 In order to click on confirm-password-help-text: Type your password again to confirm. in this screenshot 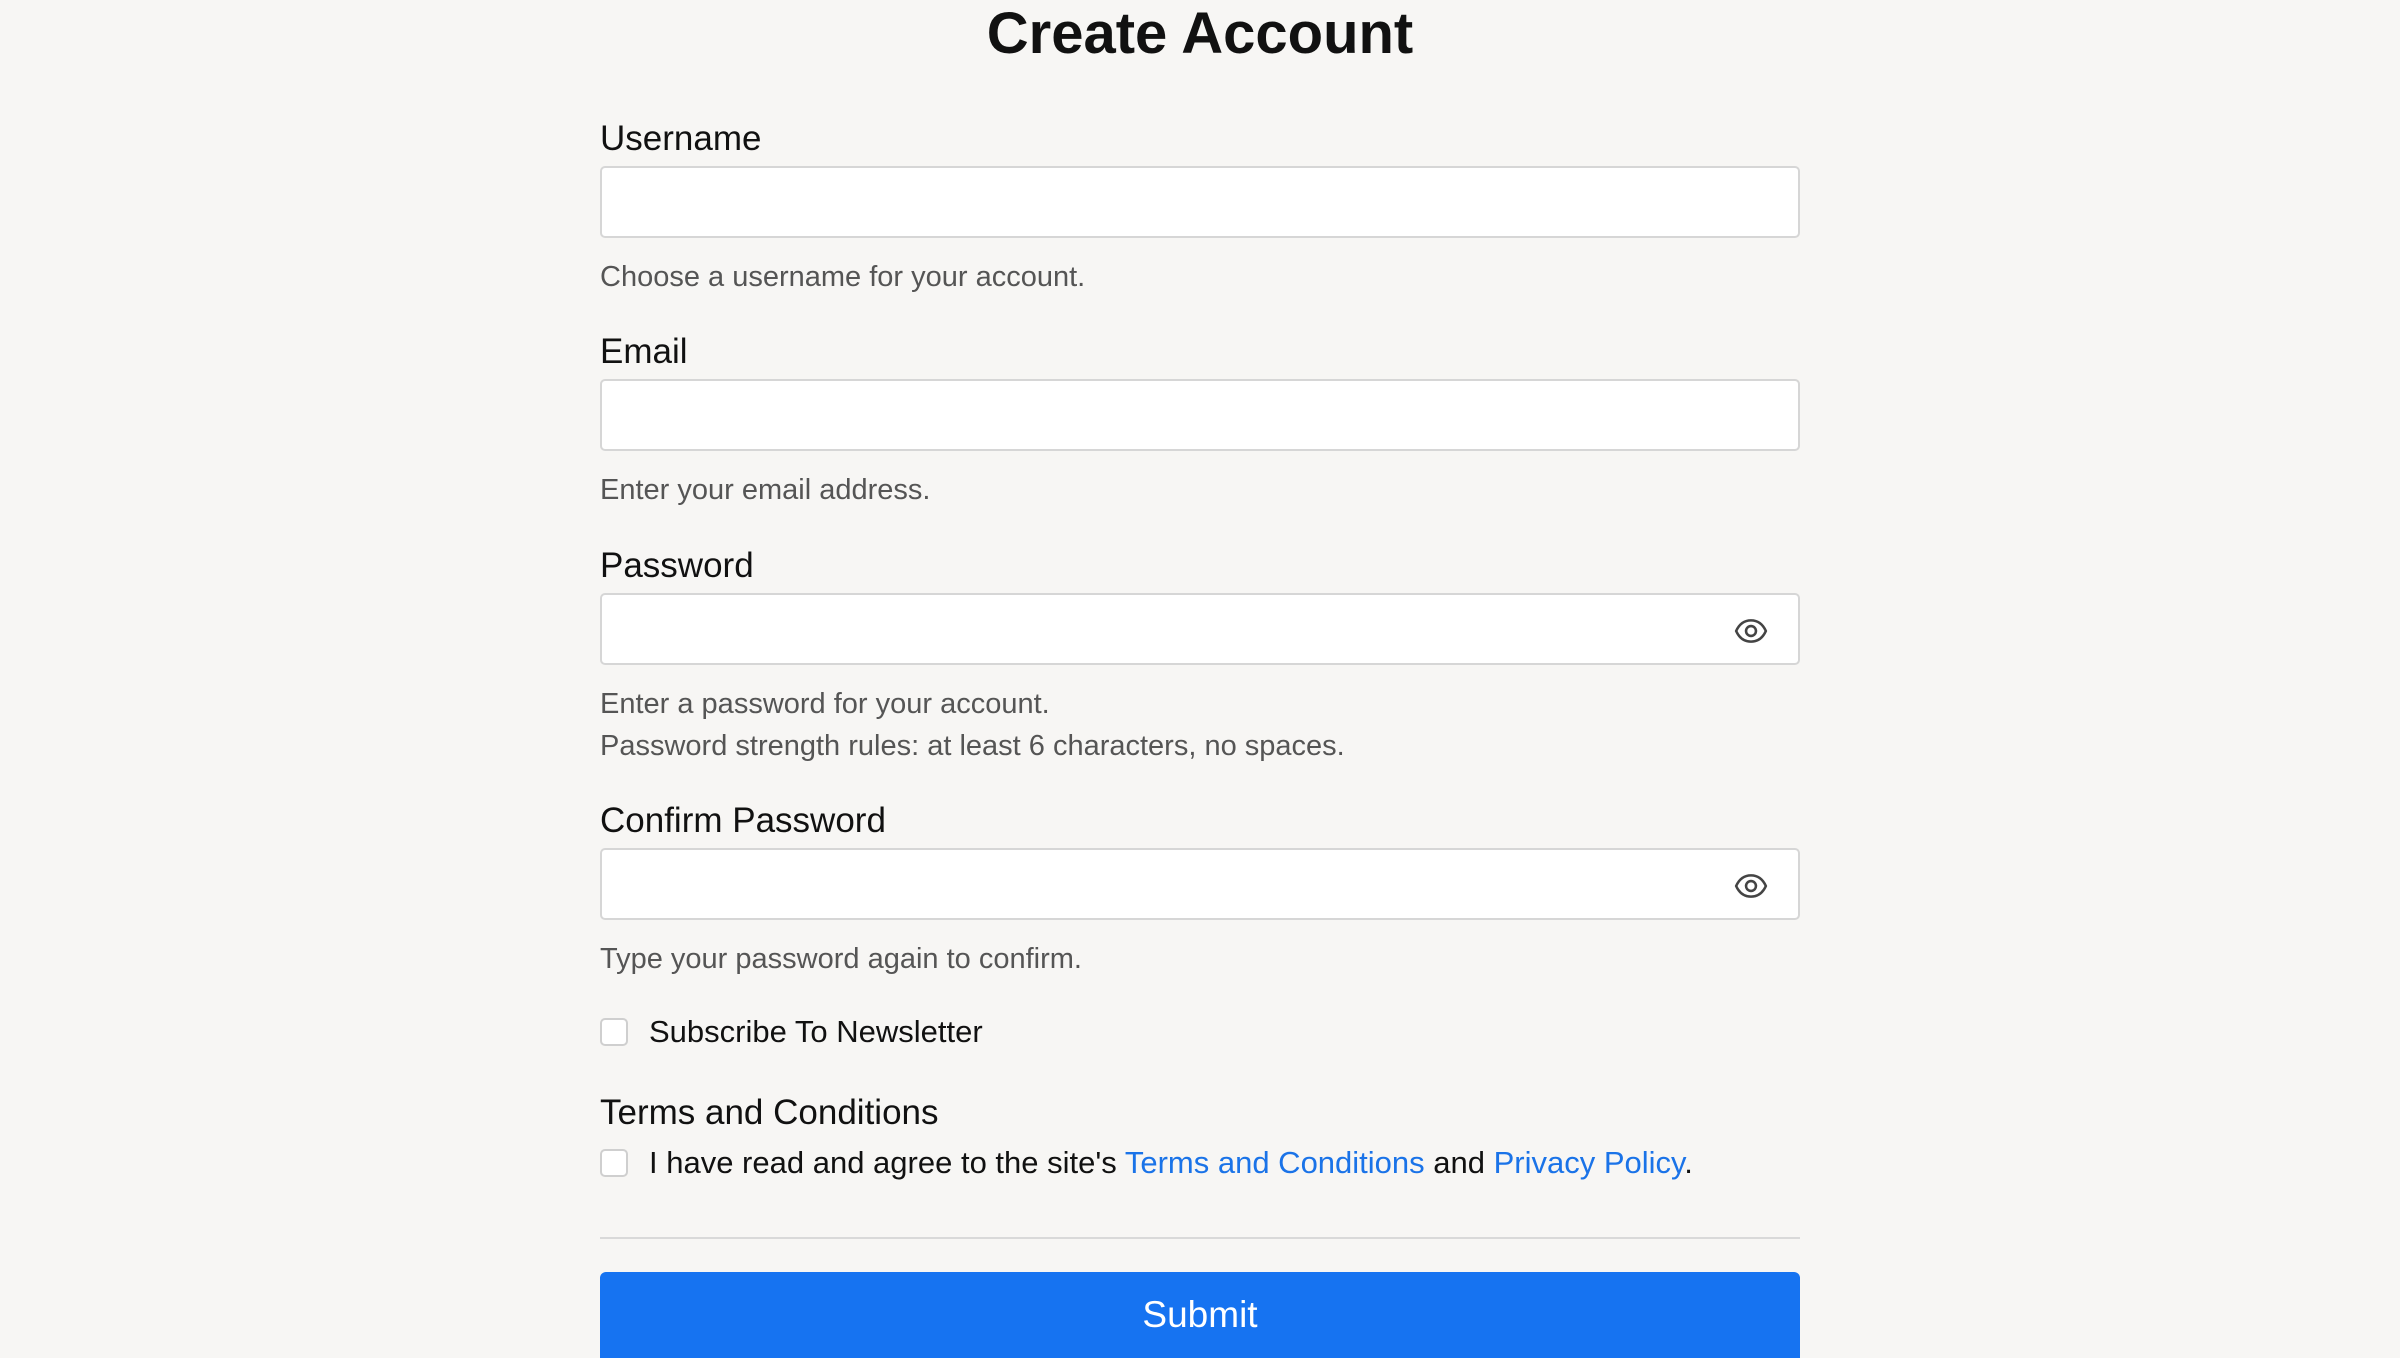, I will do `click(841, 959)`.